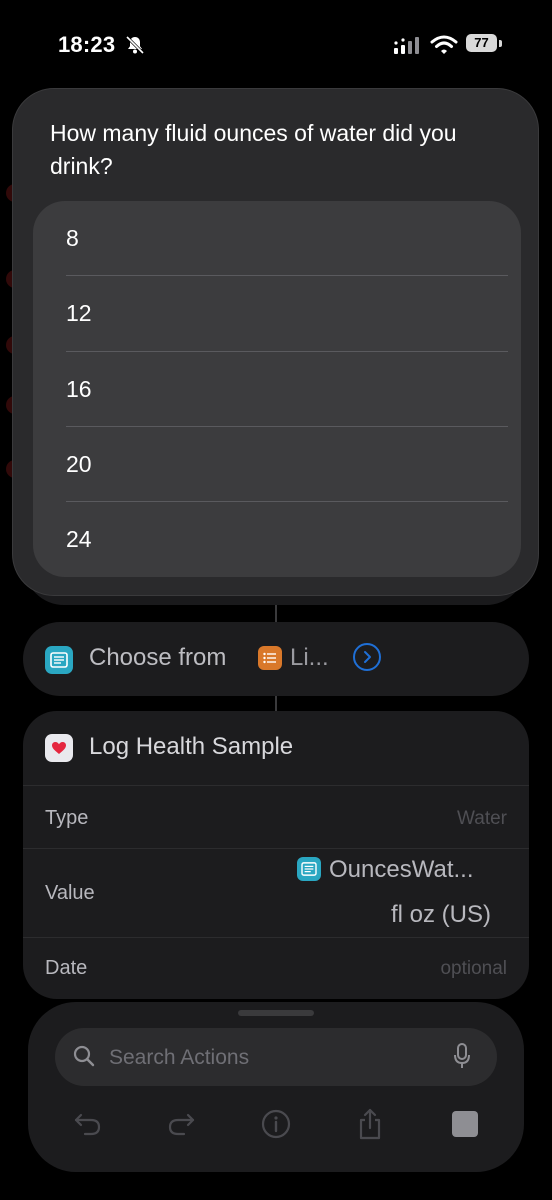  I want to click on redo-icon, so click(181, 1124).